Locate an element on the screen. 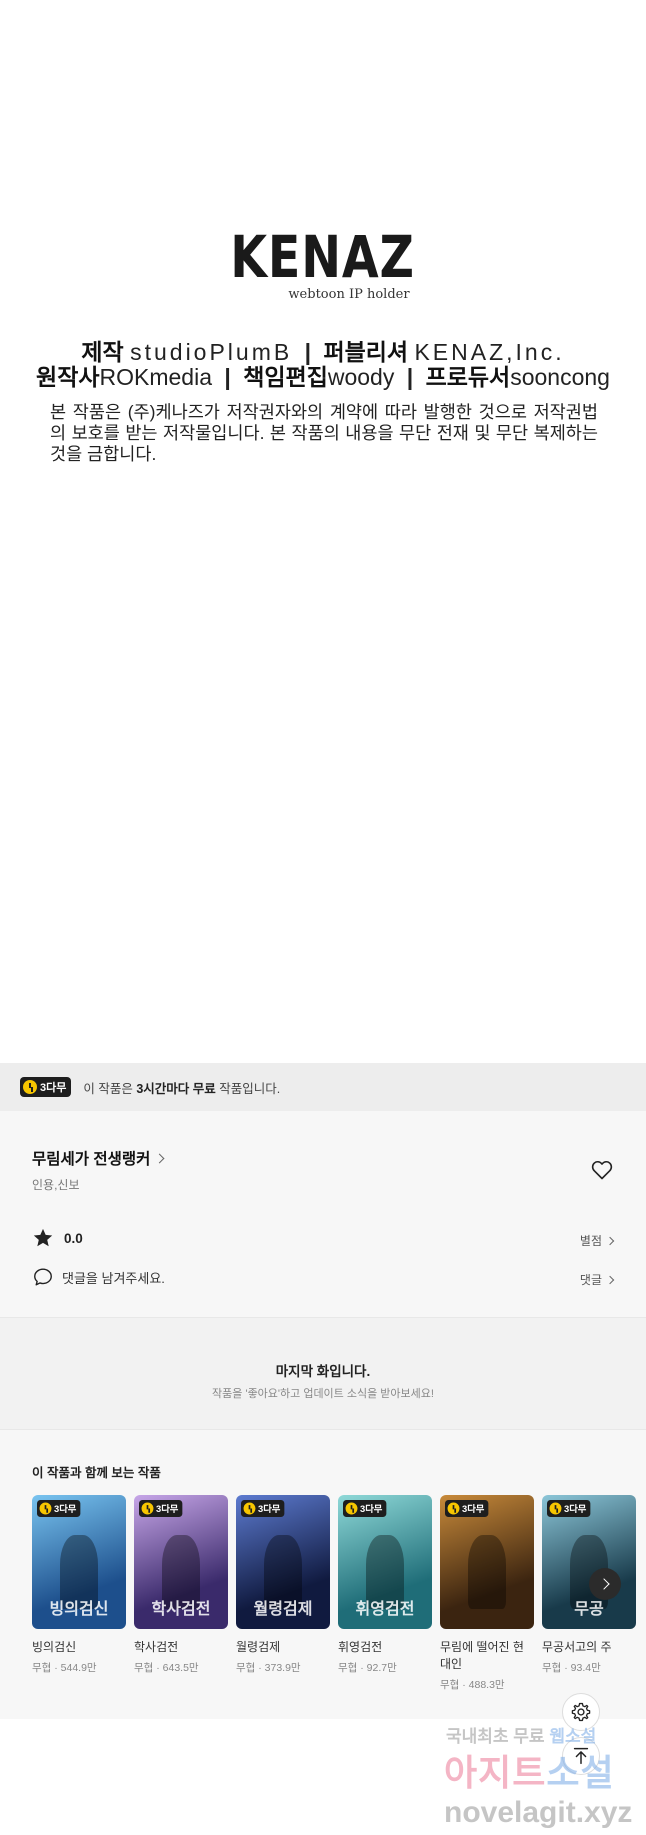 The height and width of the screenshot is (1835, 646). arrow-up-icon is located at coordinates (581, 1756).